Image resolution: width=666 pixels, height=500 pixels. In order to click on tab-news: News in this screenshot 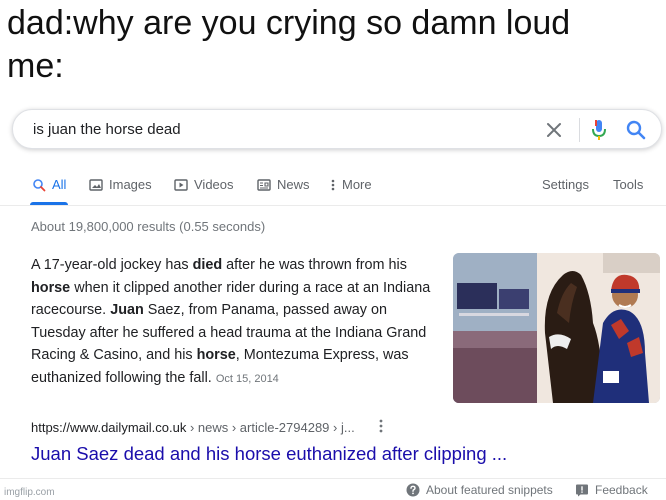, I will do `click(283, 184)`.